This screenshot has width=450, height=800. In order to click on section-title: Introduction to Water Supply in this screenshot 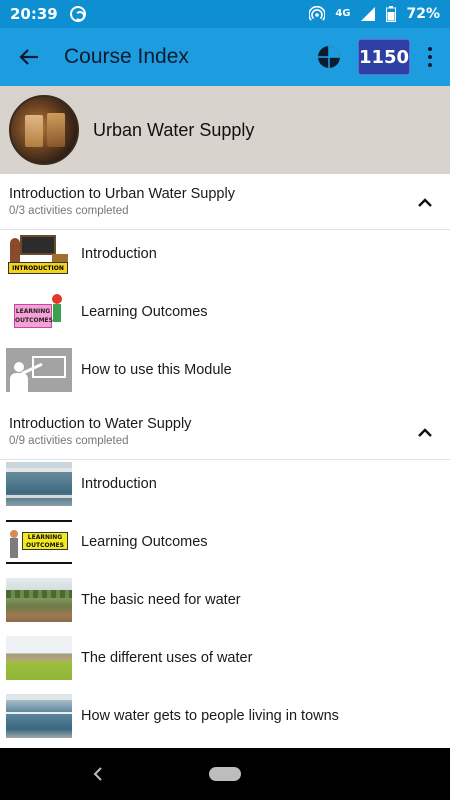, I will do `click(100, 424)`.